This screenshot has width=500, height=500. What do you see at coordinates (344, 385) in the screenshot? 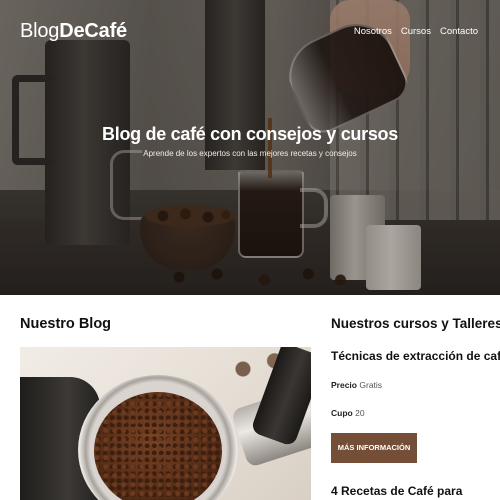
I see `price-label: Precio` at bounding box center [344, 385].